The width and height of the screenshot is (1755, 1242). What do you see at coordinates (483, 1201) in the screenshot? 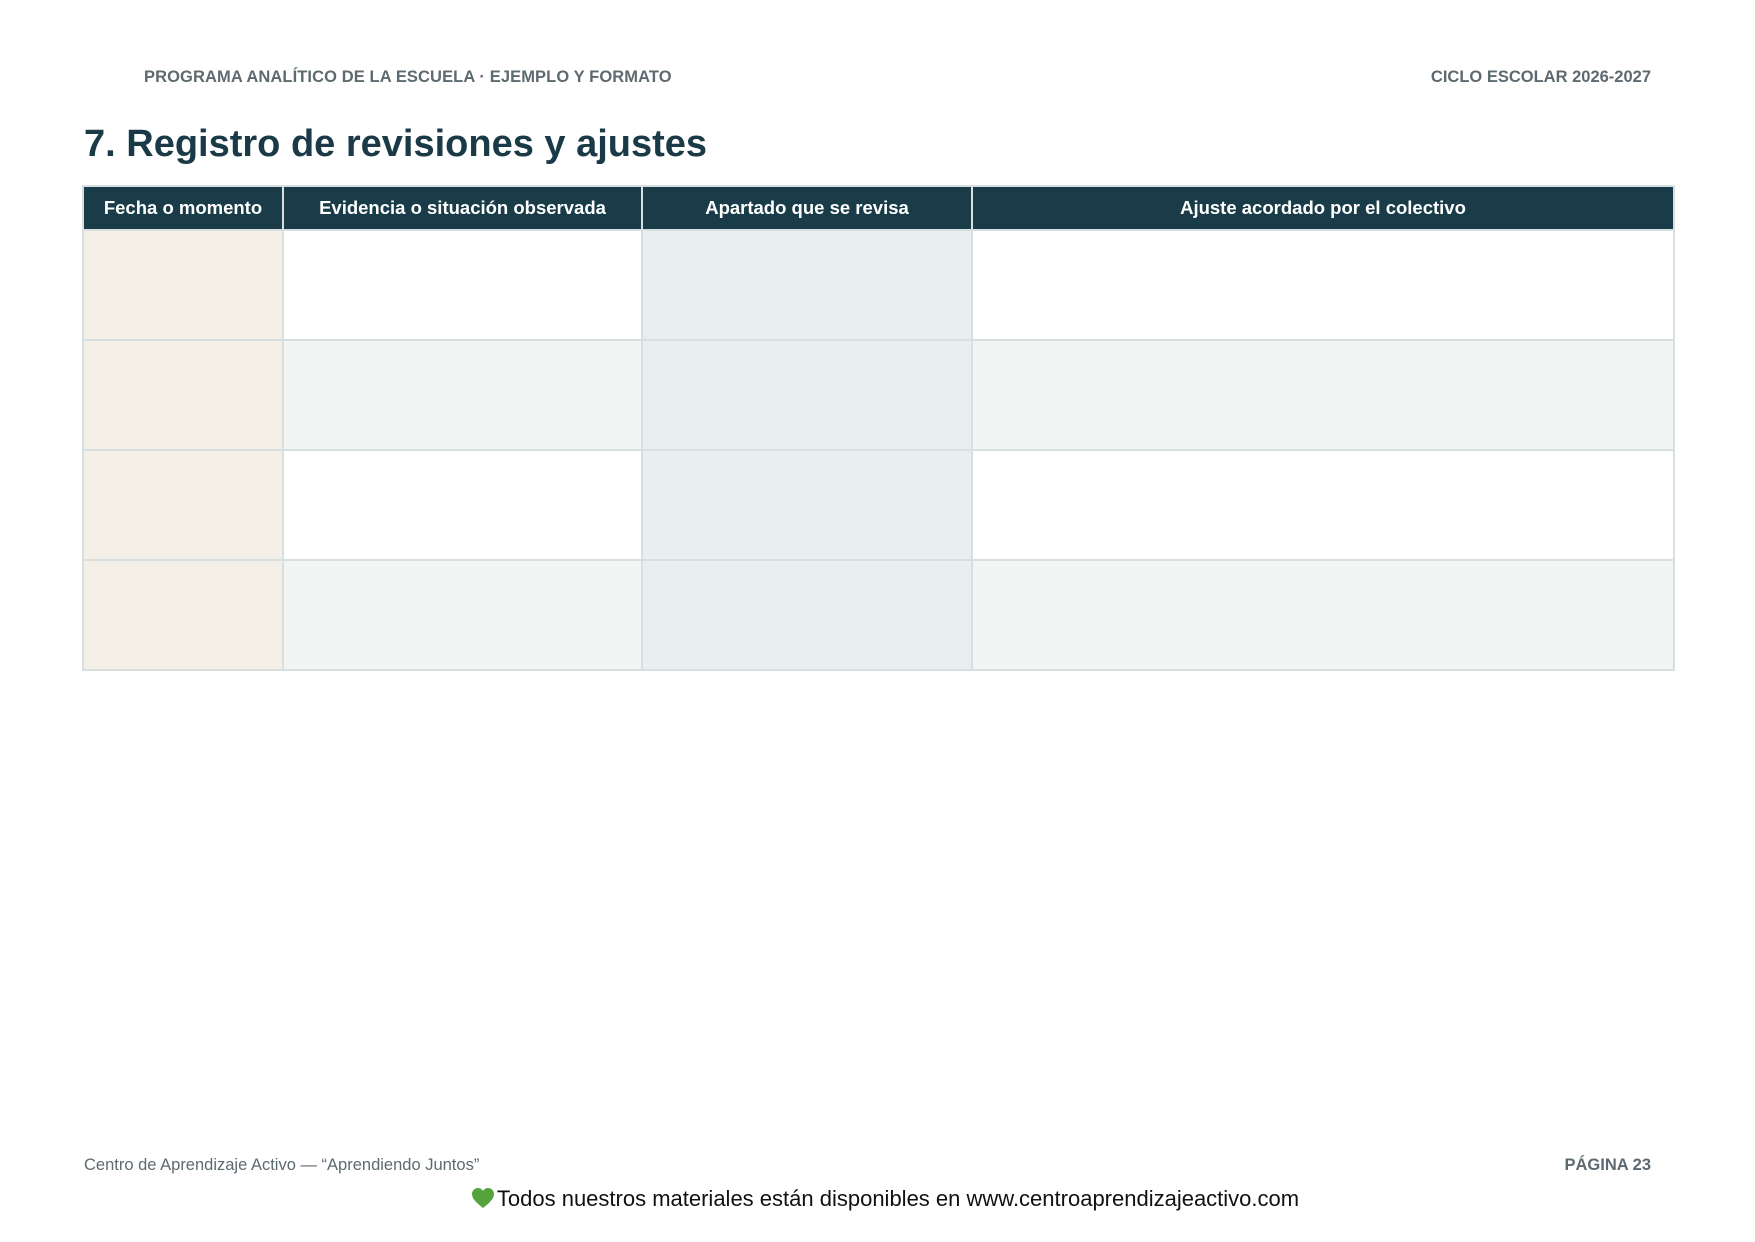
I see `green-heart-icon` at bounding box center [483, 1201].